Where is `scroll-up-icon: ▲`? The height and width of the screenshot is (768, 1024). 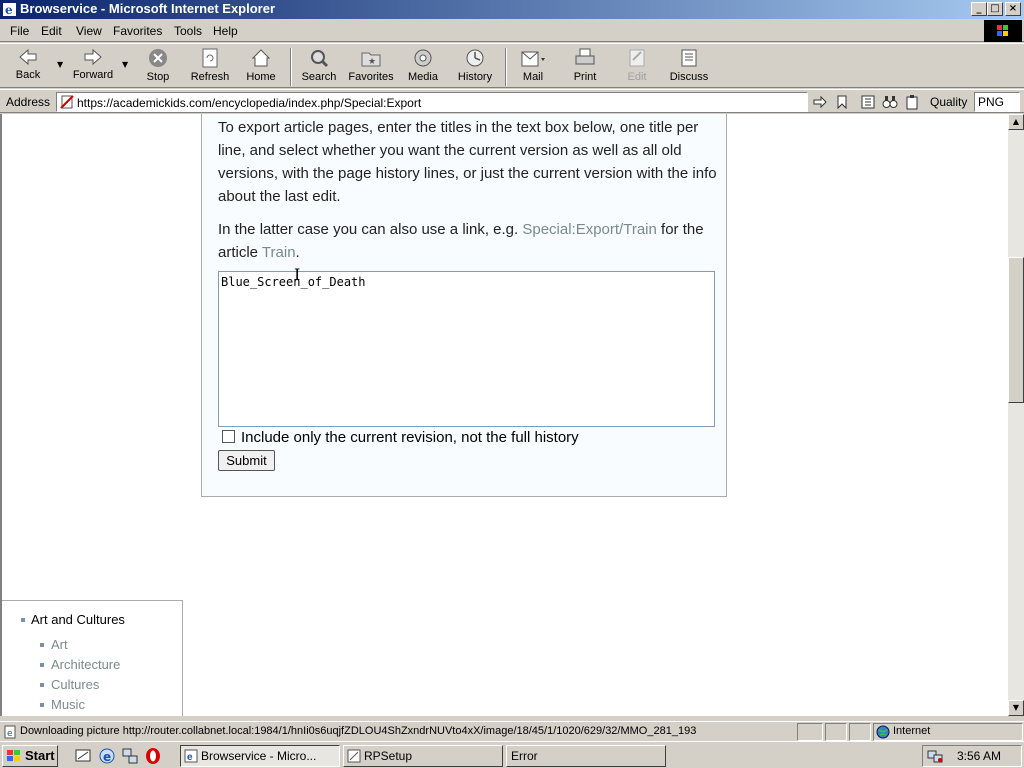 scroll-up-icon: ▲ is located at coordinates (1016, 122).